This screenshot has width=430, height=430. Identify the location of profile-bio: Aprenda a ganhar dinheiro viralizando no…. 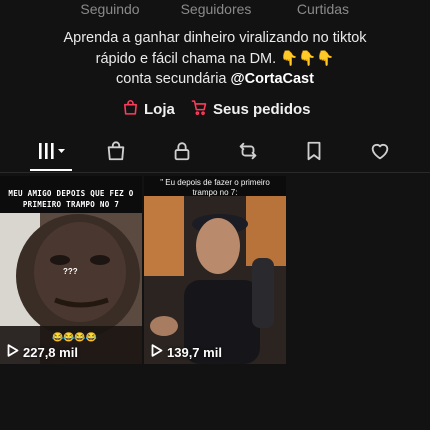
(215, 59).